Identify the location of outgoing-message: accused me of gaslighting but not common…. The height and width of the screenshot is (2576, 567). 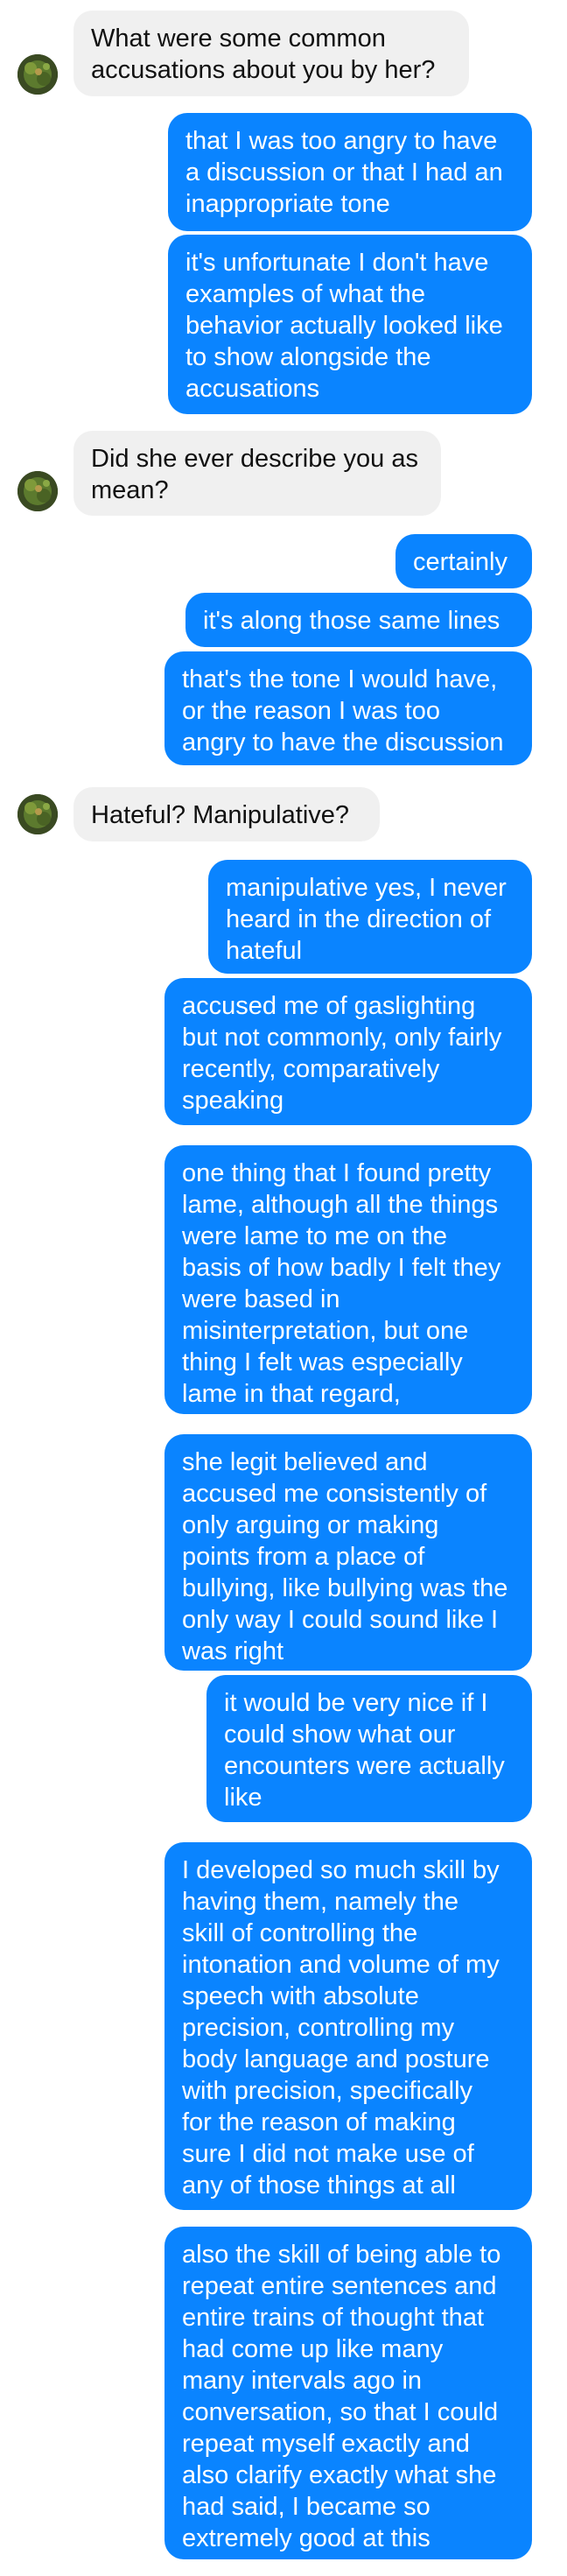
(348, 1051).